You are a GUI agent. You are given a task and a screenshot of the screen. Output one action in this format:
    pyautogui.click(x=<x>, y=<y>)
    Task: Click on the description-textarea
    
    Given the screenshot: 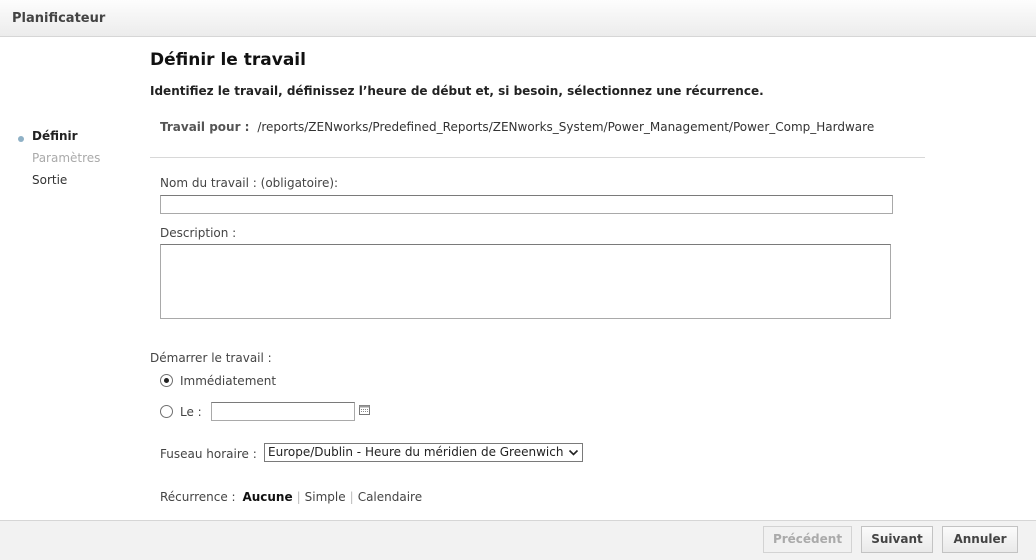 What is the action you would take?
    pyautogui.click(x=525, y=281)
    